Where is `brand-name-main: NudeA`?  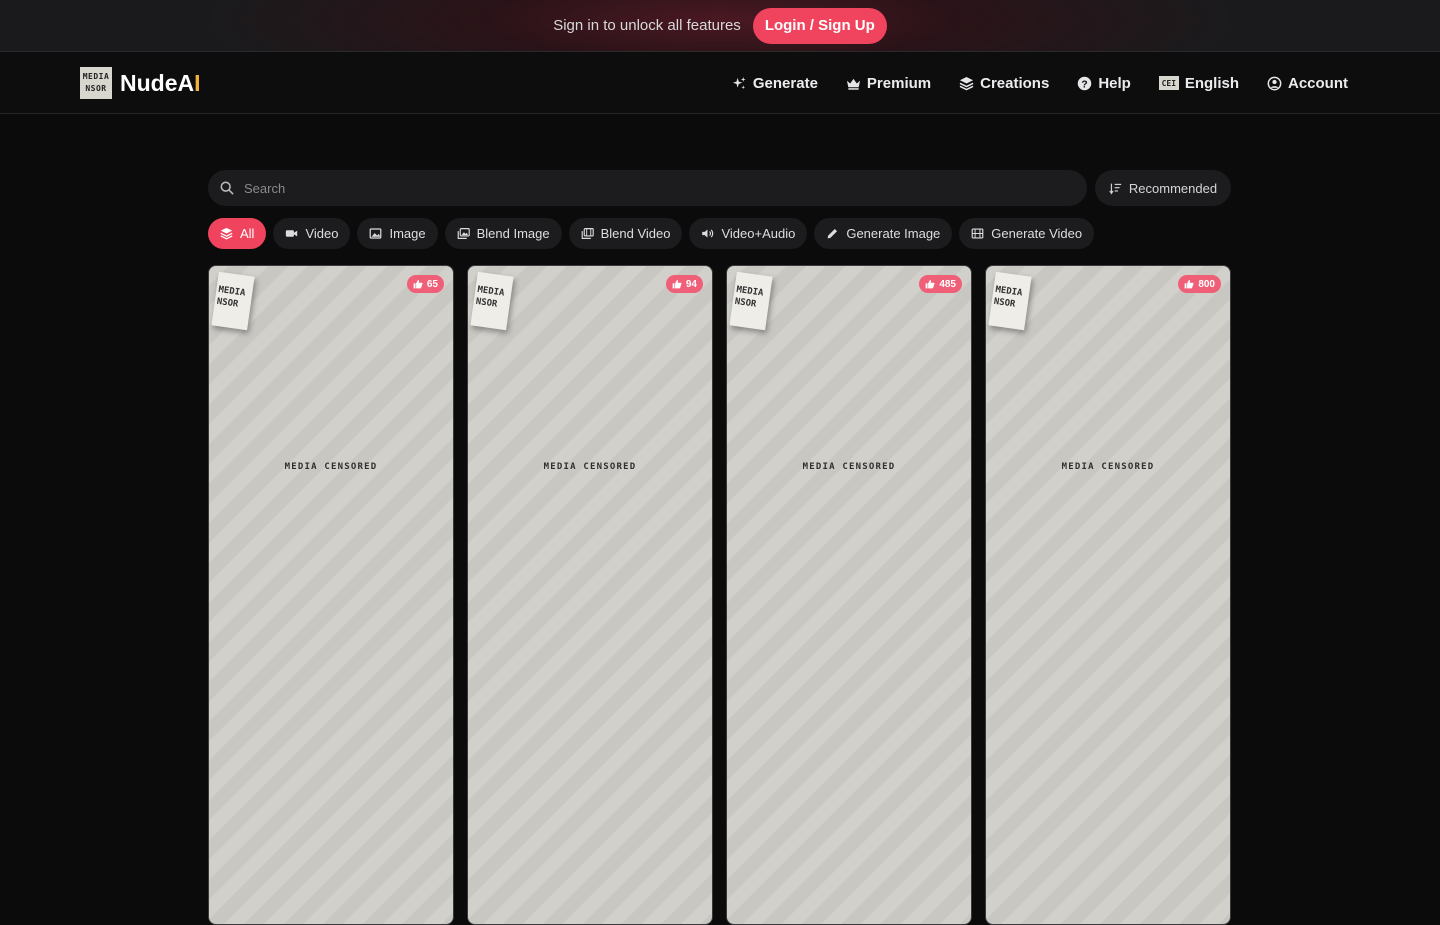
brand-name-main: NudeA is located at coordinates (157, 82).